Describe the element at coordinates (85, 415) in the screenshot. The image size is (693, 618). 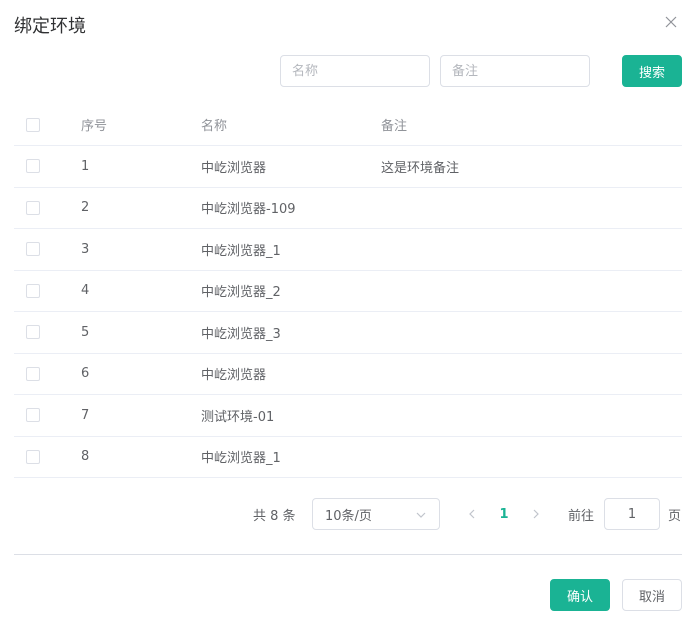
I see `row-index: 7` at that location.